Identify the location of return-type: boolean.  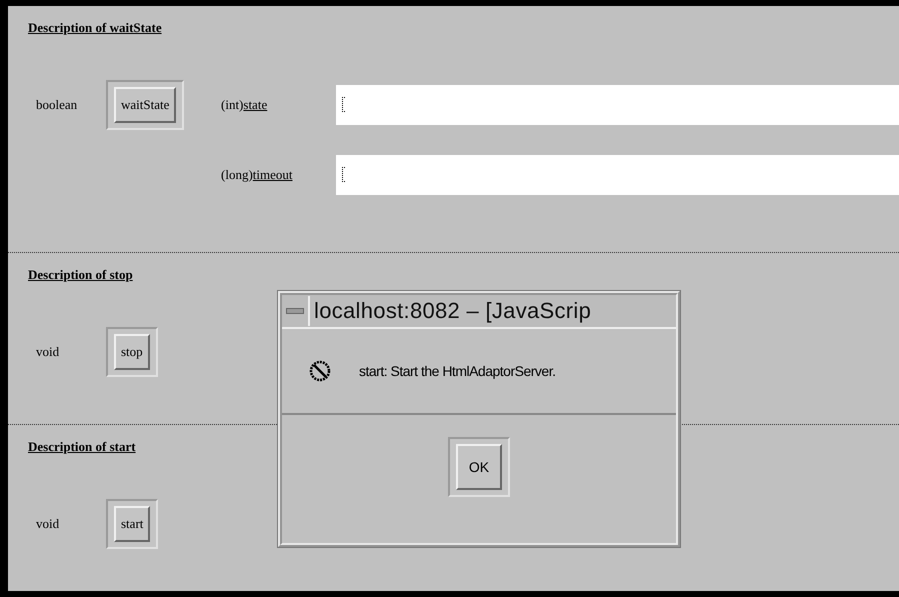
(56, 105).